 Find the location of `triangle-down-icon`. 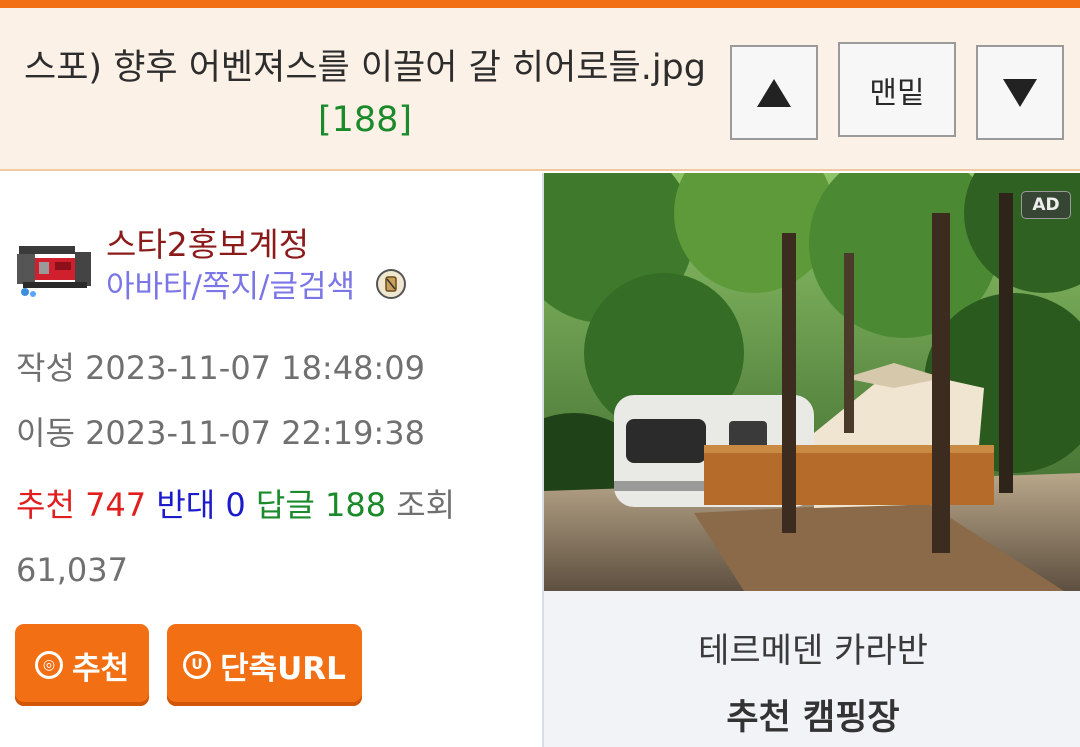

triangle-down-icon is located at coordinates (1020, 92).